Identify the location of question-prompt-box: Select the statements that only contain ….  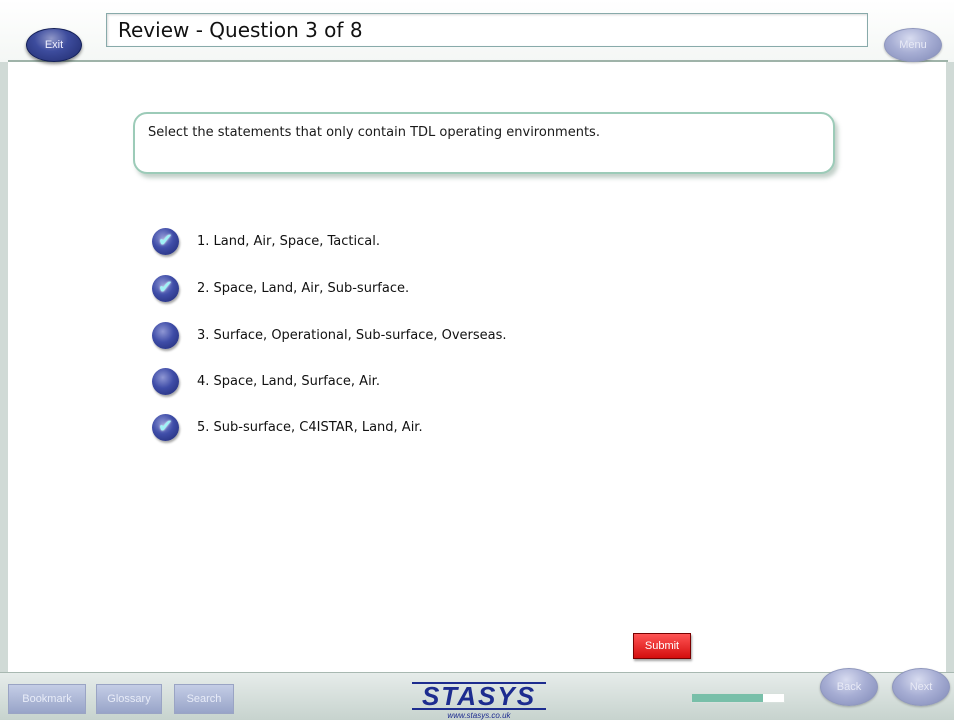
(484, 143).